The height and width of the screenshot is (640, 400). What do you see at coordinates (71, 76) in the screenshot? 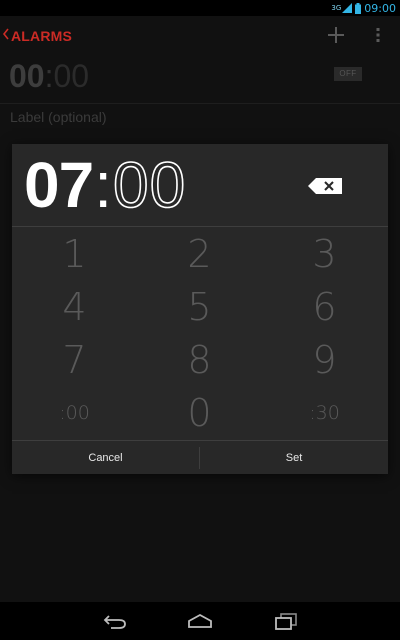
I see `alarm-minutes: 00` at bounding box center [71, 76].